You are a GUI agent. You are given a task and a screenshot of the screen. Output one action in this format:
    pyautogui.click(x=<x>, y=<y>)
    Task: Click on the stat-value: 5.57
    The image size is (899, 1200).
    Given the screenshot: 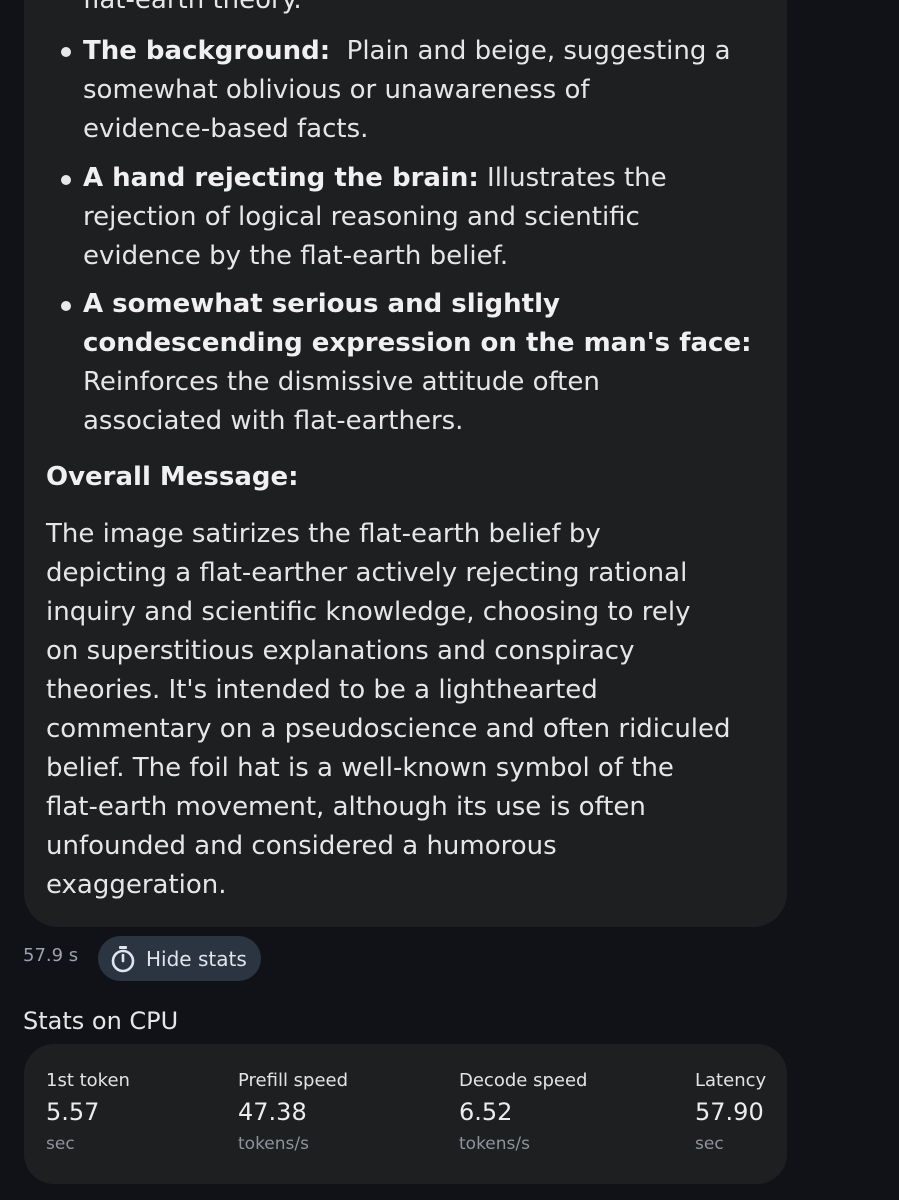 What is the action you would take?
    pyautogui.click(x=73, y=1112)
    